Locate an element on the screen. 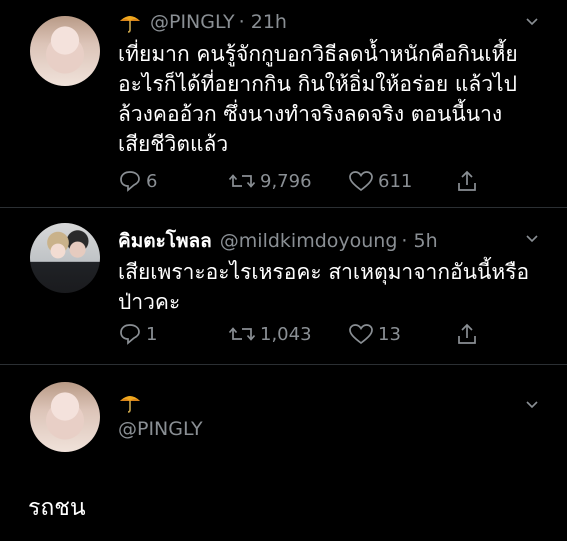  retweet-button: 1,043 is located at coordinates (270, 334).